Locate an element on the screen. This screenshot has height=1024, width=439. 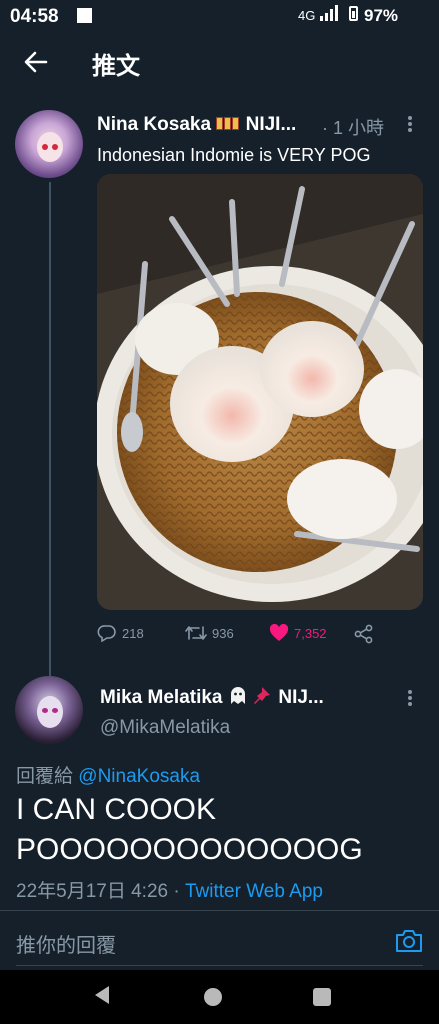
tweet-time: · 1 小時 is located at coordinates (353, 128).